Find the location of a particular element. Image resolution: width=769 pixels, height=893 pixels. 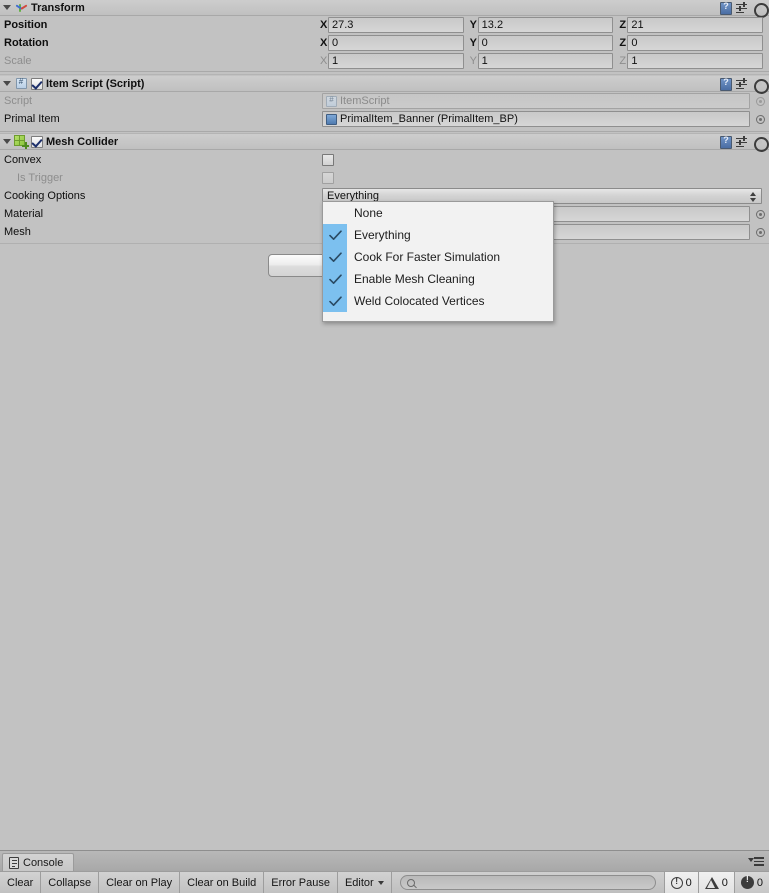

rotation-x-input: 0 is located at coordinates (396, 43).